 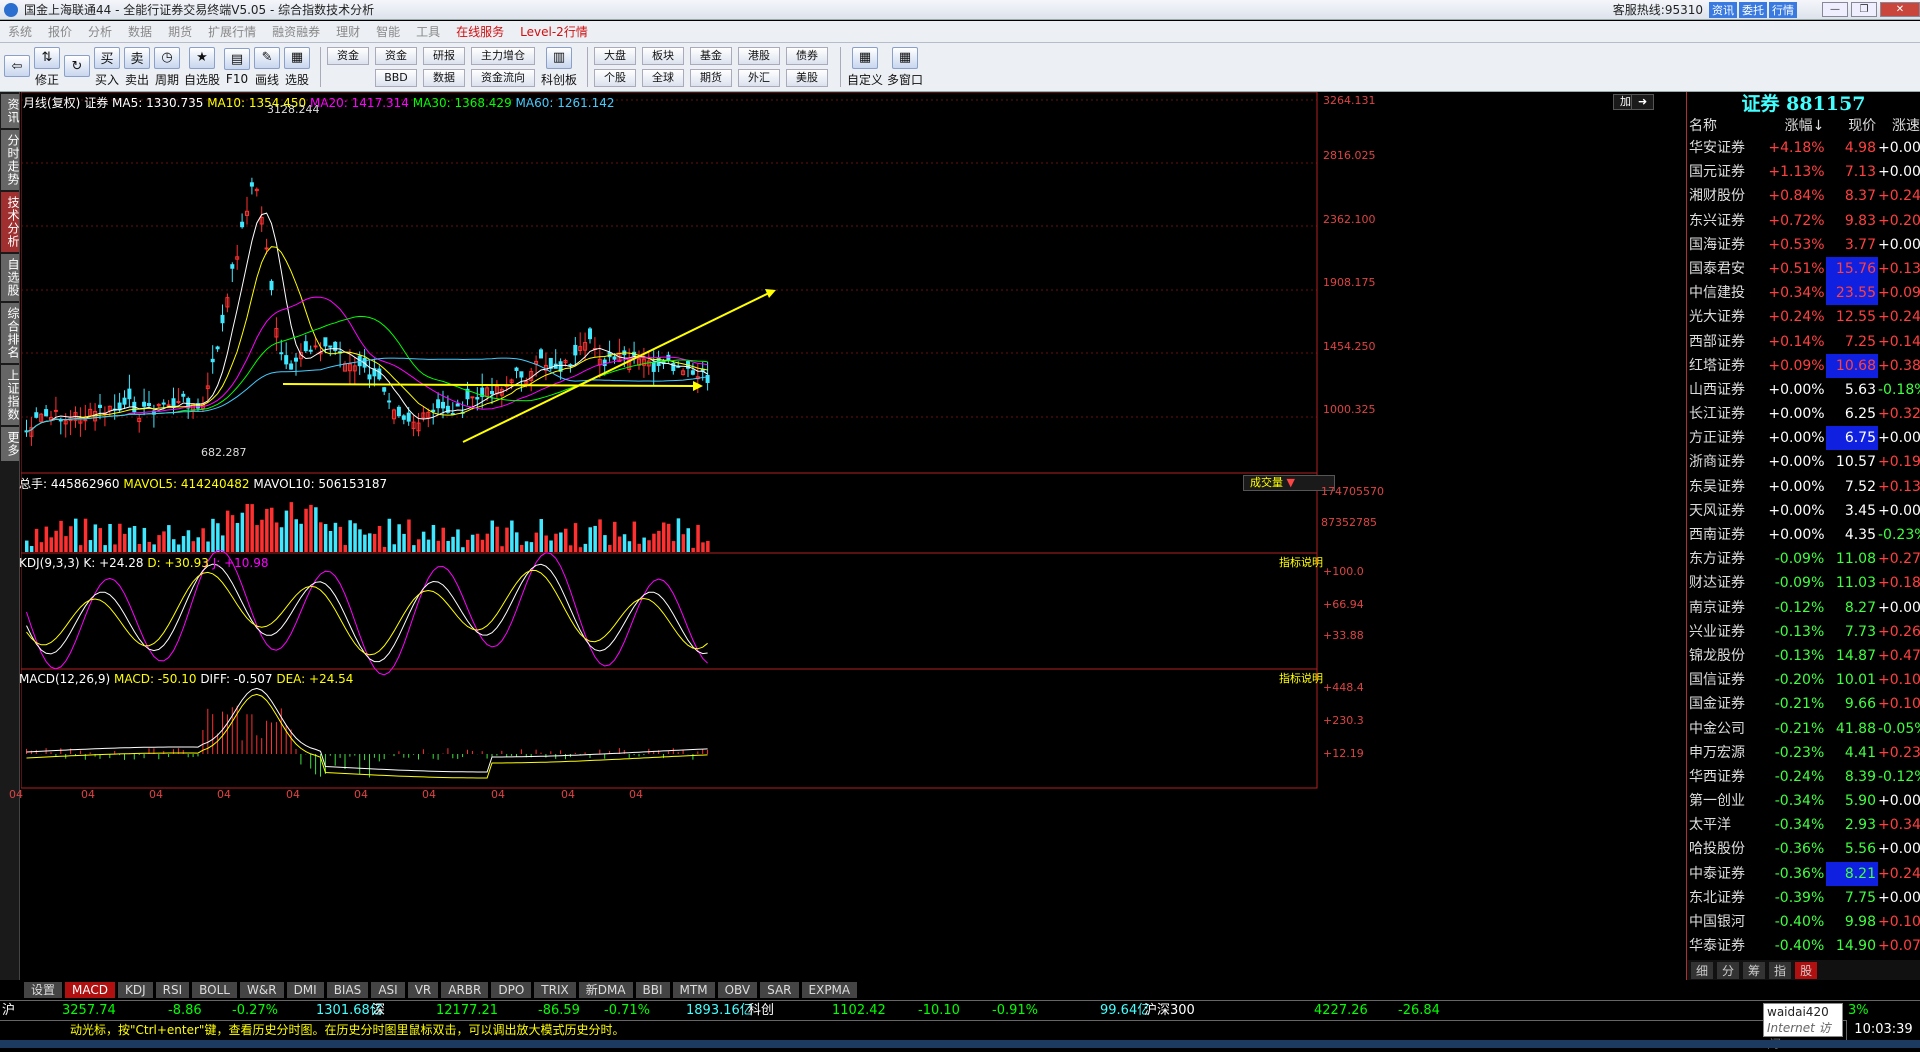 I want to click on indicator-tab-7: BIAS, so click(x=347, y=990).